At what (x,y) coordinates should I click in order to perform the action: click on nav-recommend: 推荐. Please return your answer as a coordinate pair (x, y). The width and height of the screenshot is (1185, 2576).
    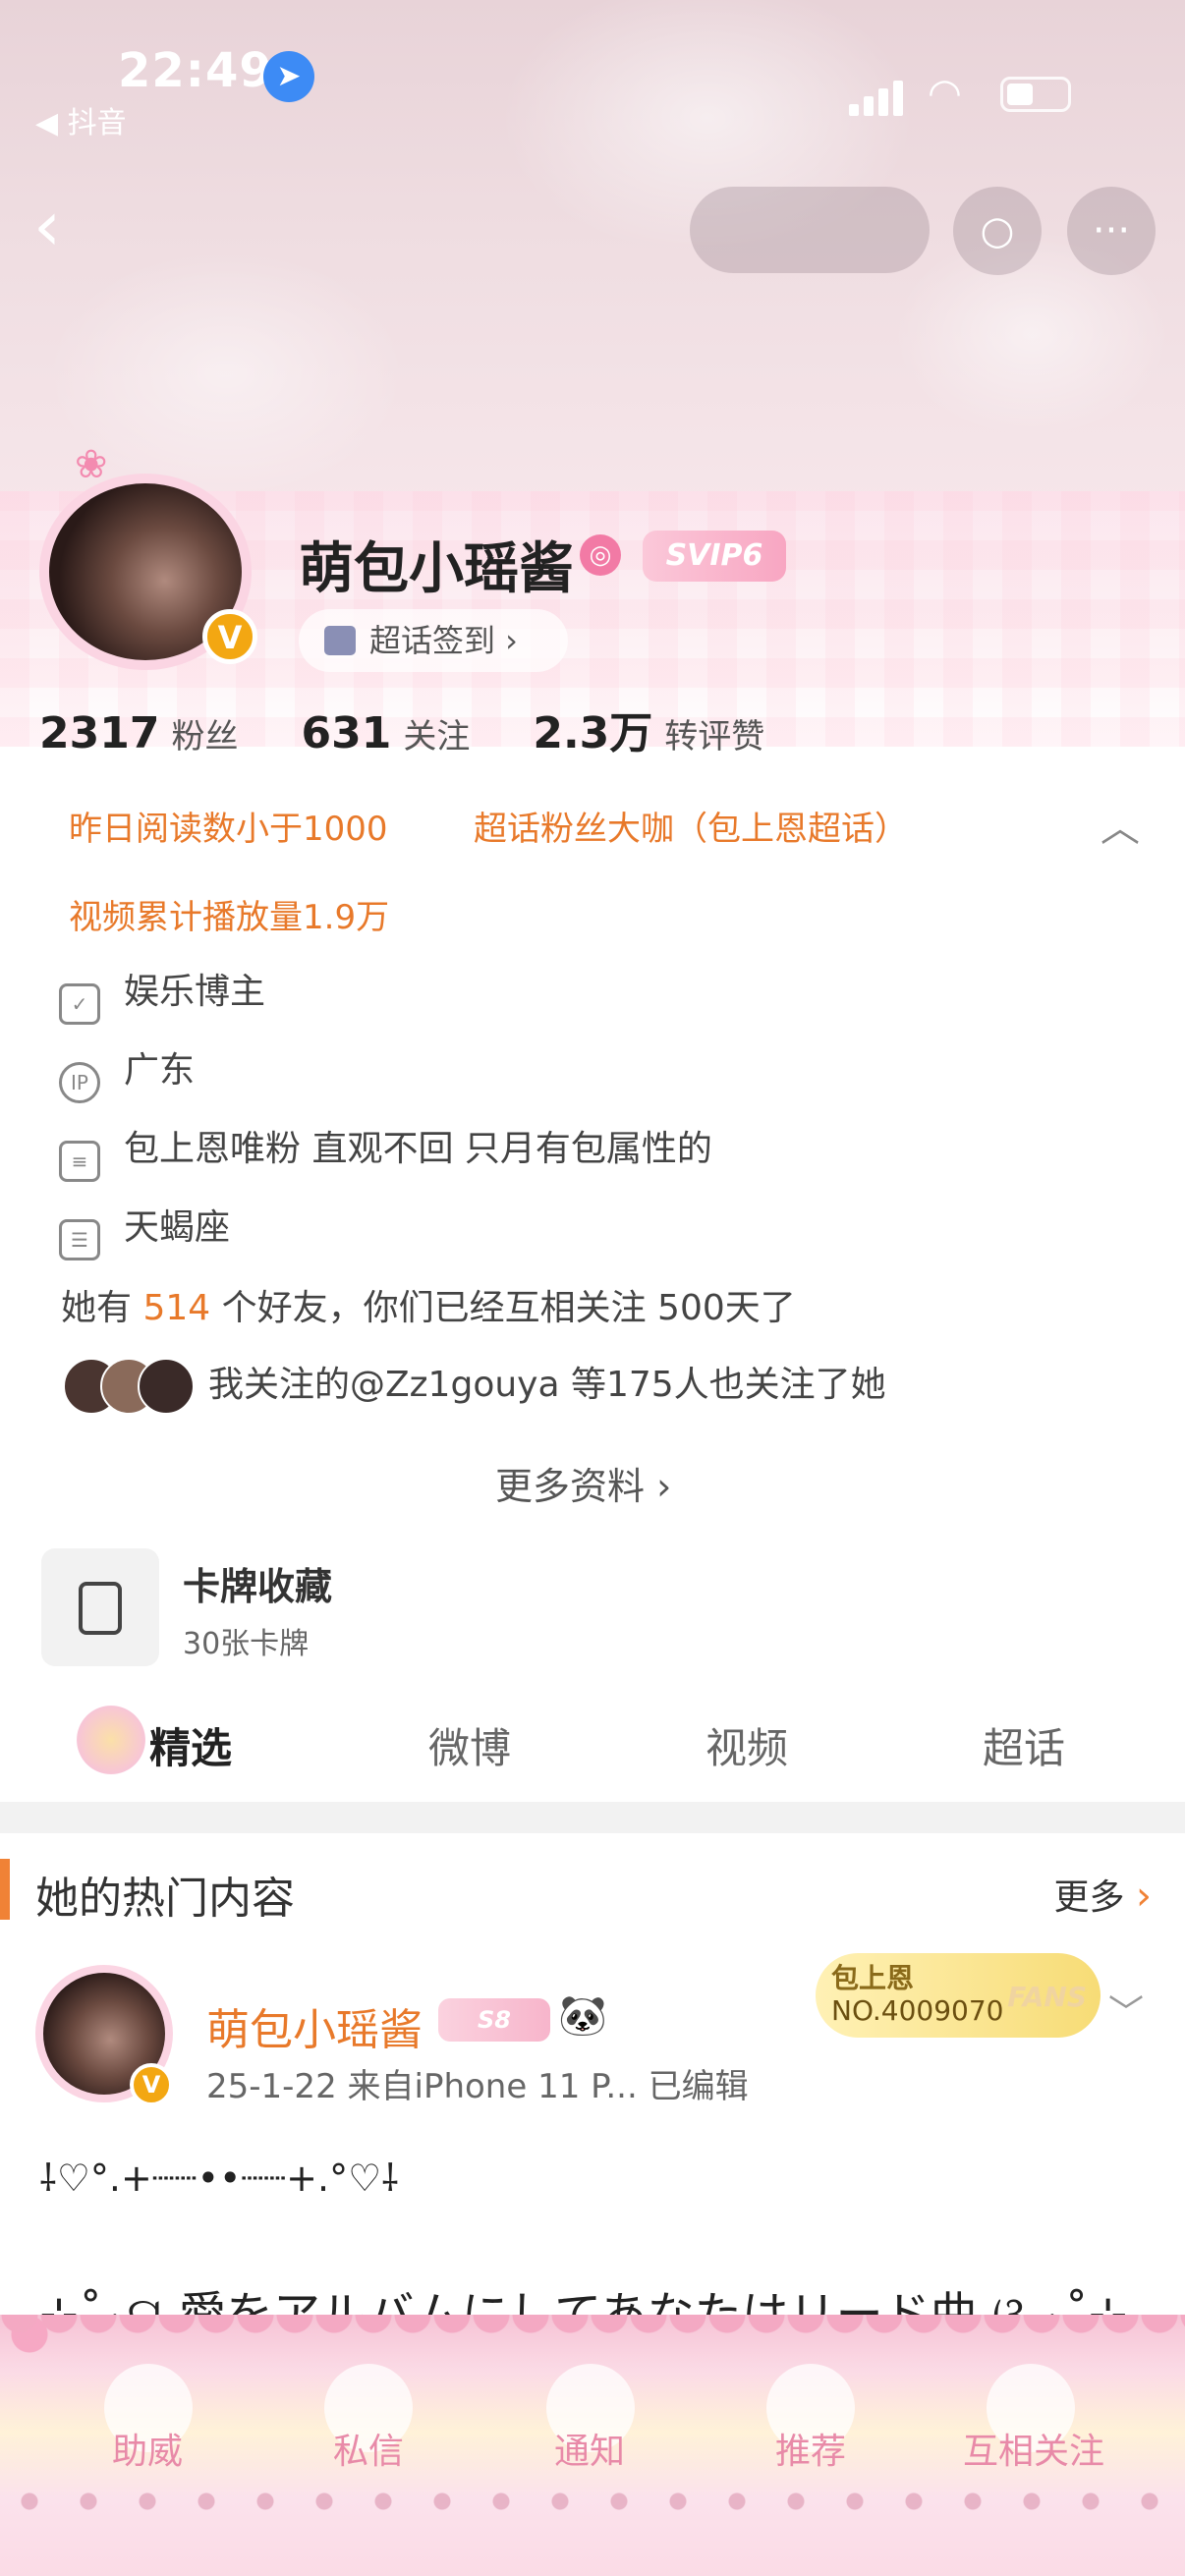
    Looking at the image, I should click on (811, 2448).